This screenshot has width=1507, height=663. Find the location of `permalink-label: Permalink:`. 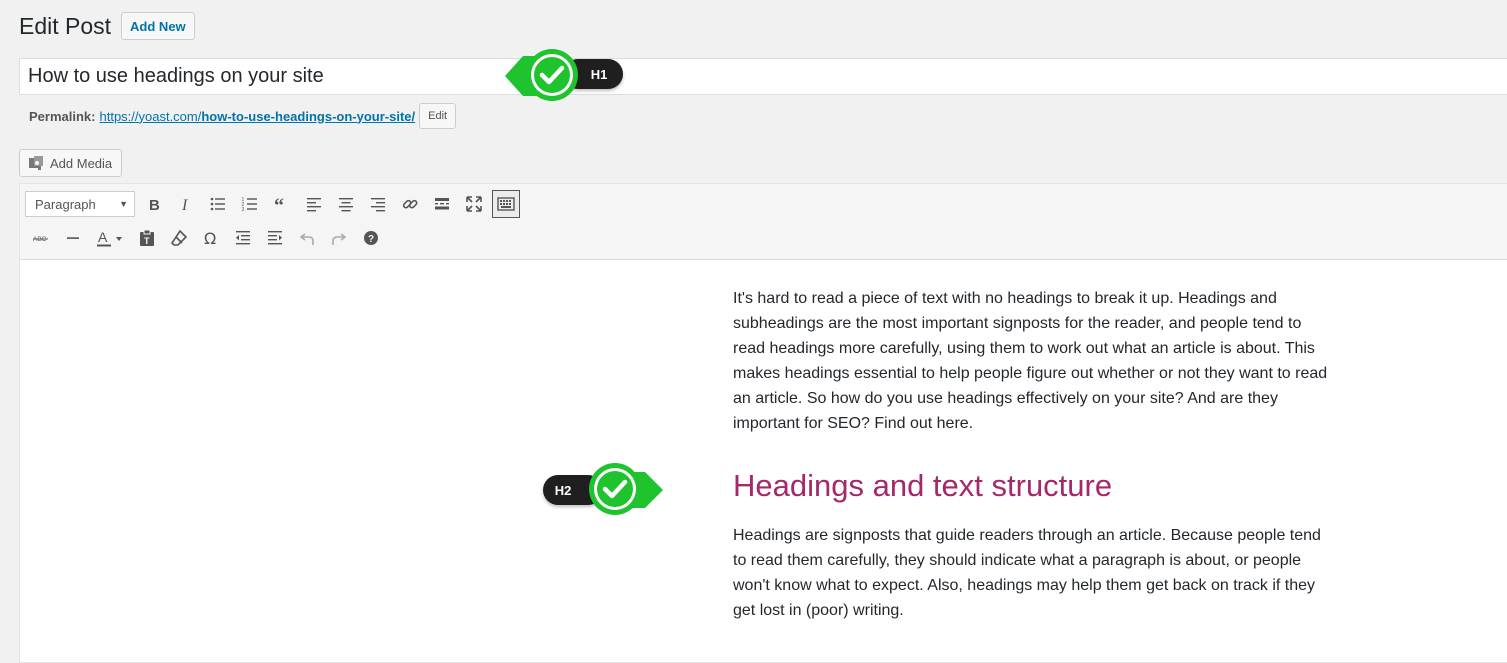

permalink-label: Permalink: is located at coordinates (62, 116).